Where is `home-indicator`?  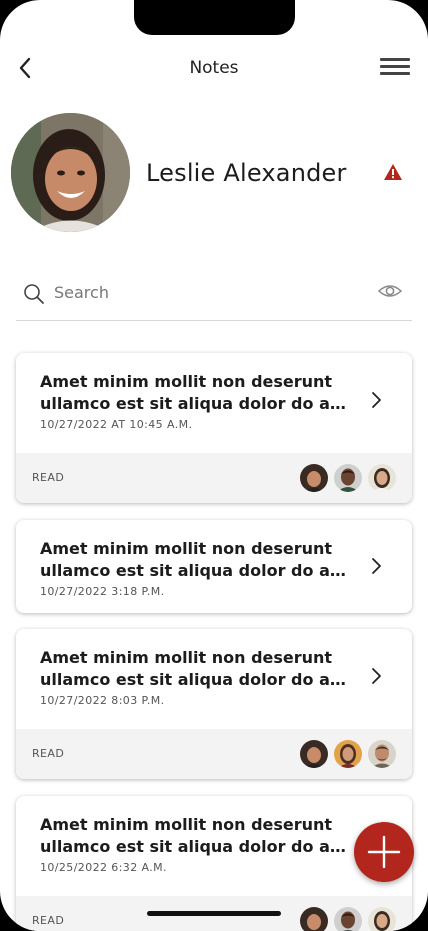 home-indicator is located at coordinates (214, 913).